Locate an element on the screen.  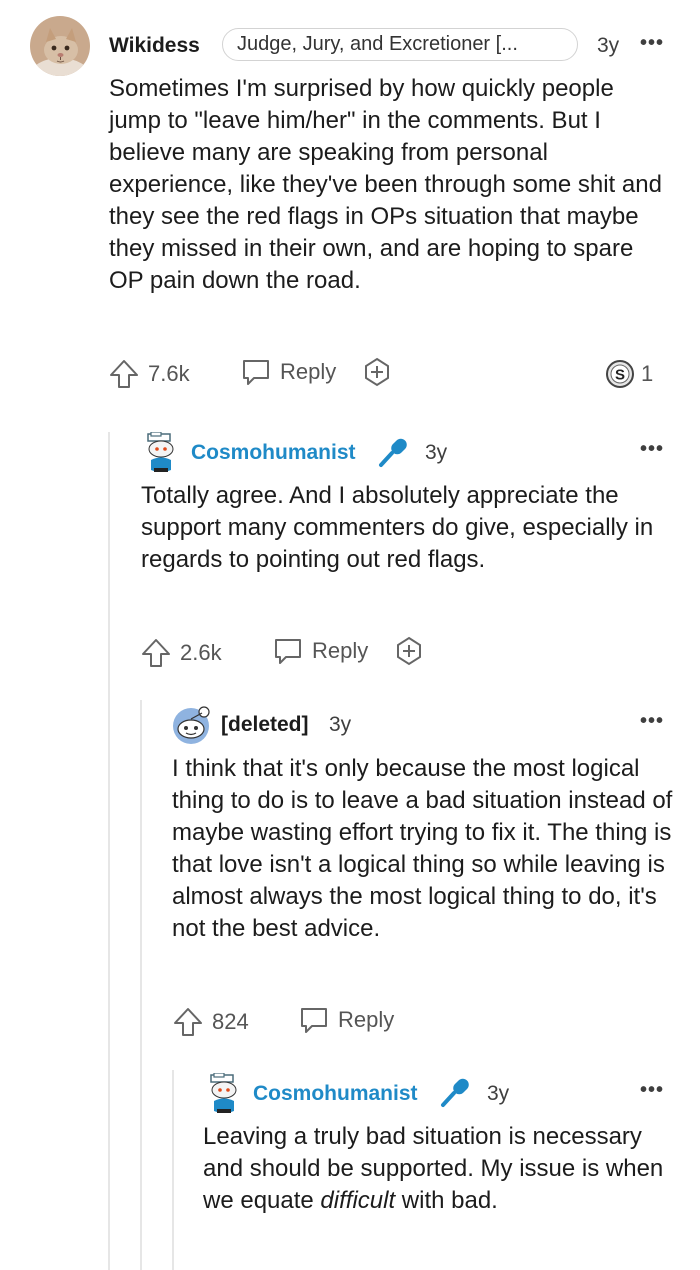
award-count: 1 is located at coordinates (647, 373).